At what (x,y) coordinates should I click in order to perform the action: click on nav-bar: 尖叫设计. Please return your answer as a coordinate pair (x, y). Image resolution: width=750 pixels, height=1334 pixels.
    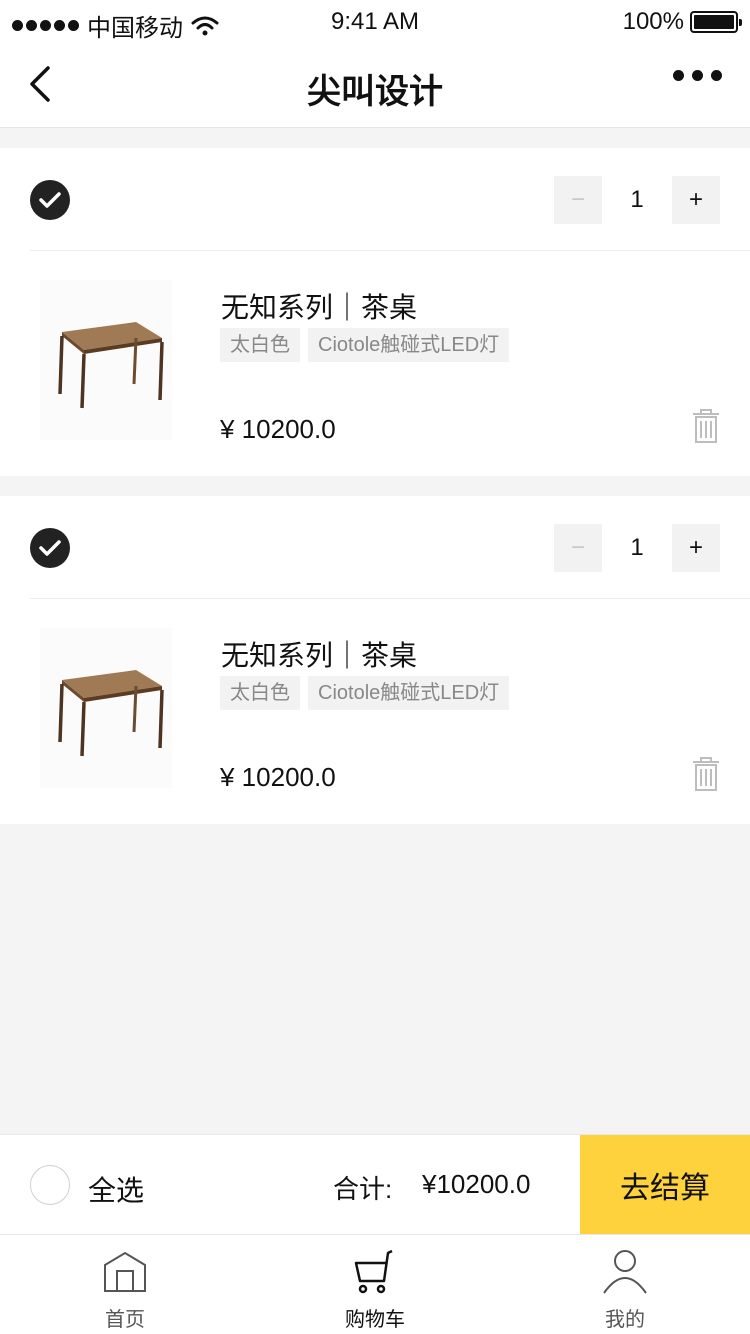
    Looking at the image, I should click on (375, 86).